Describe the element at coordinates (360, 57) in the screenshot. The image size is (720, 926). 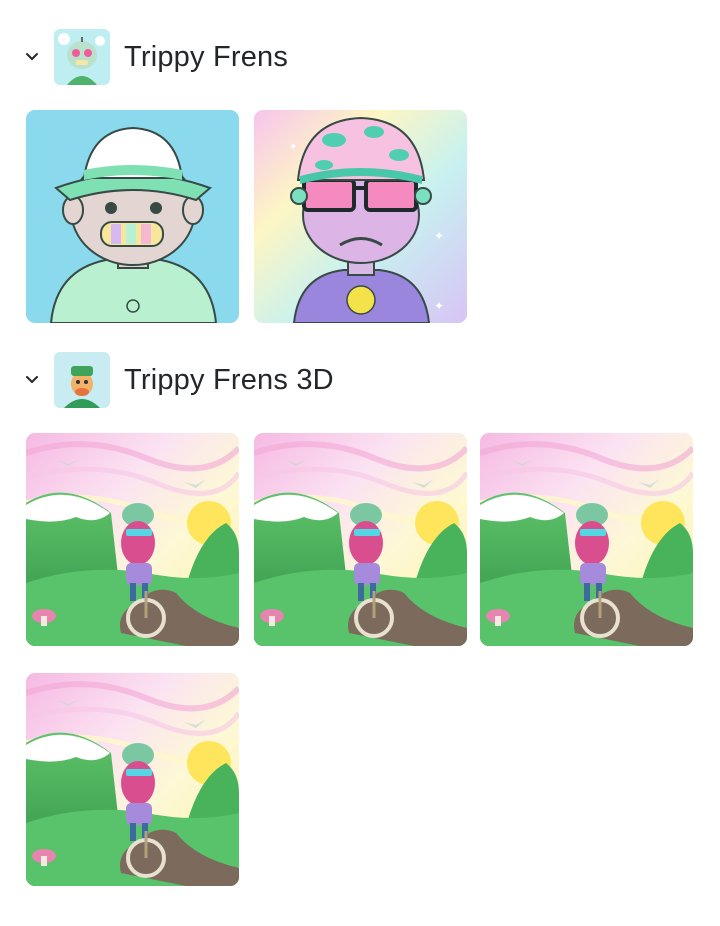
I see `collection-header-trippy-frens: Trippy Frens` at that location.